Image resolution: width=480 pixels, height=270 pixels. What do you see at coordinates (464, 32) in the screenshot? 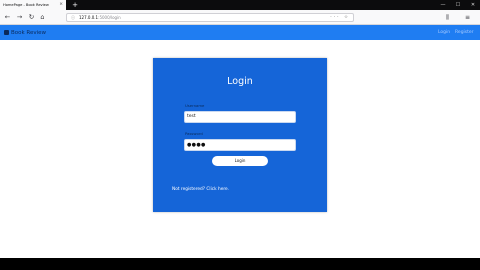
I see `nav-register-link: Register` at bounding box center [464, 32].